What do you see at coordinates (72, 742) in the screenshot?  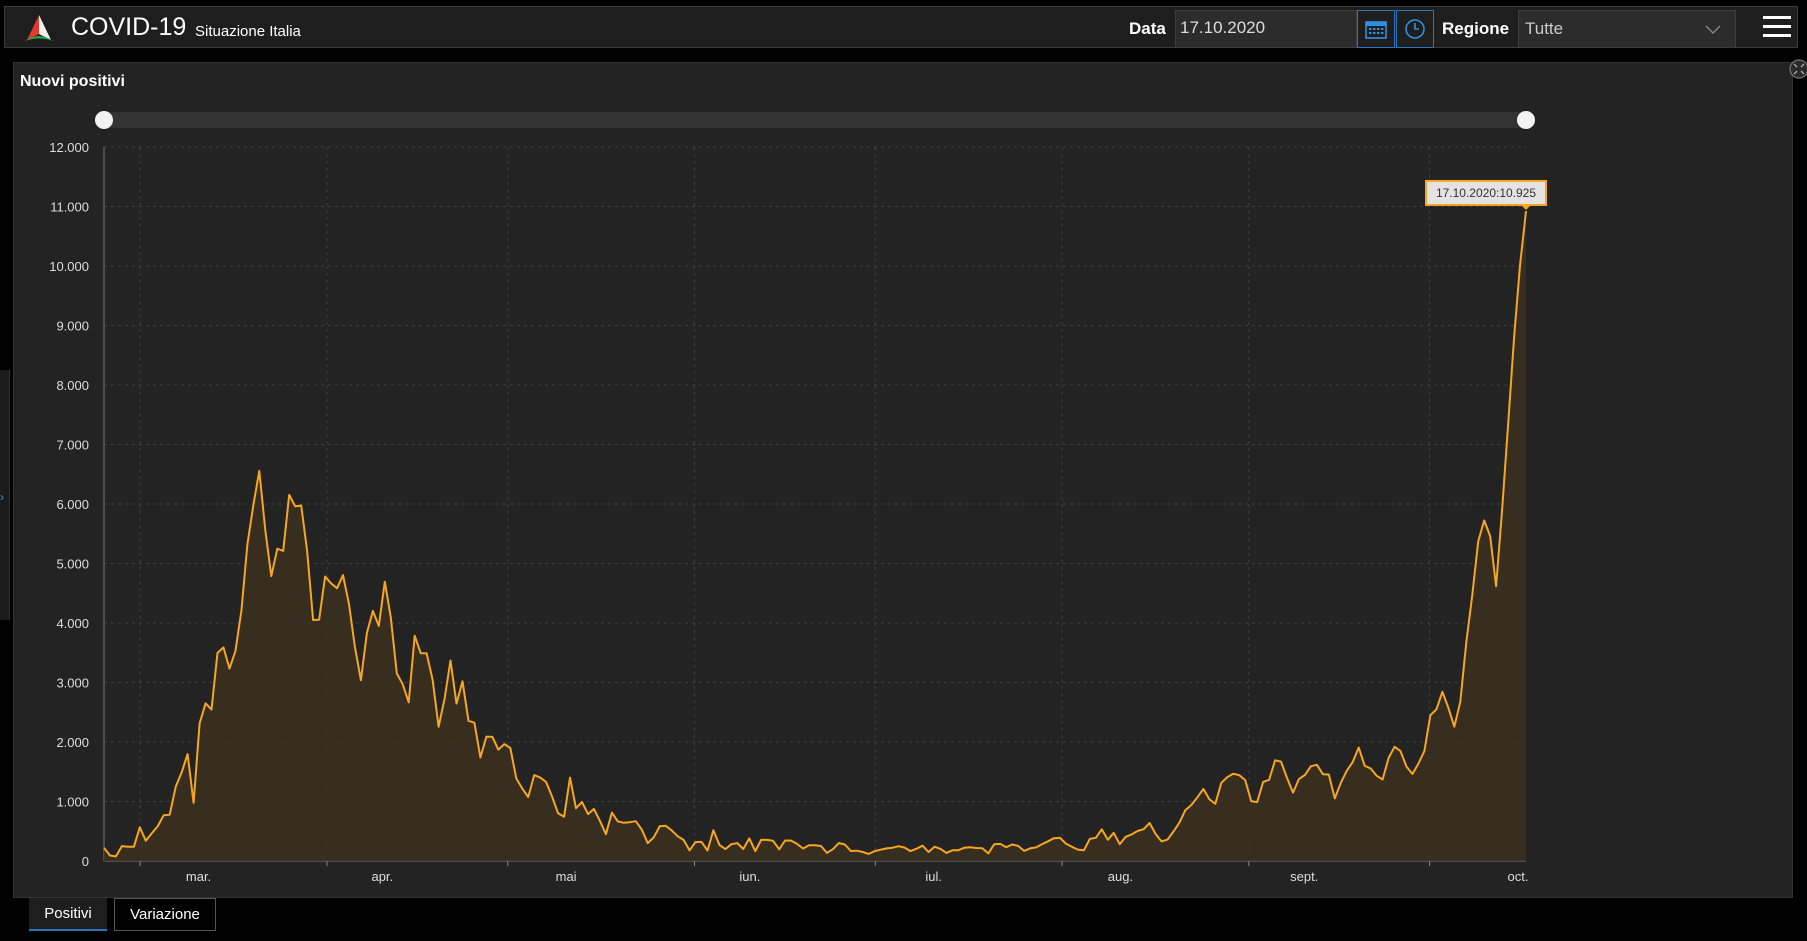 I see `y-tick-label: 2.000` at bounding box center [72, 742].